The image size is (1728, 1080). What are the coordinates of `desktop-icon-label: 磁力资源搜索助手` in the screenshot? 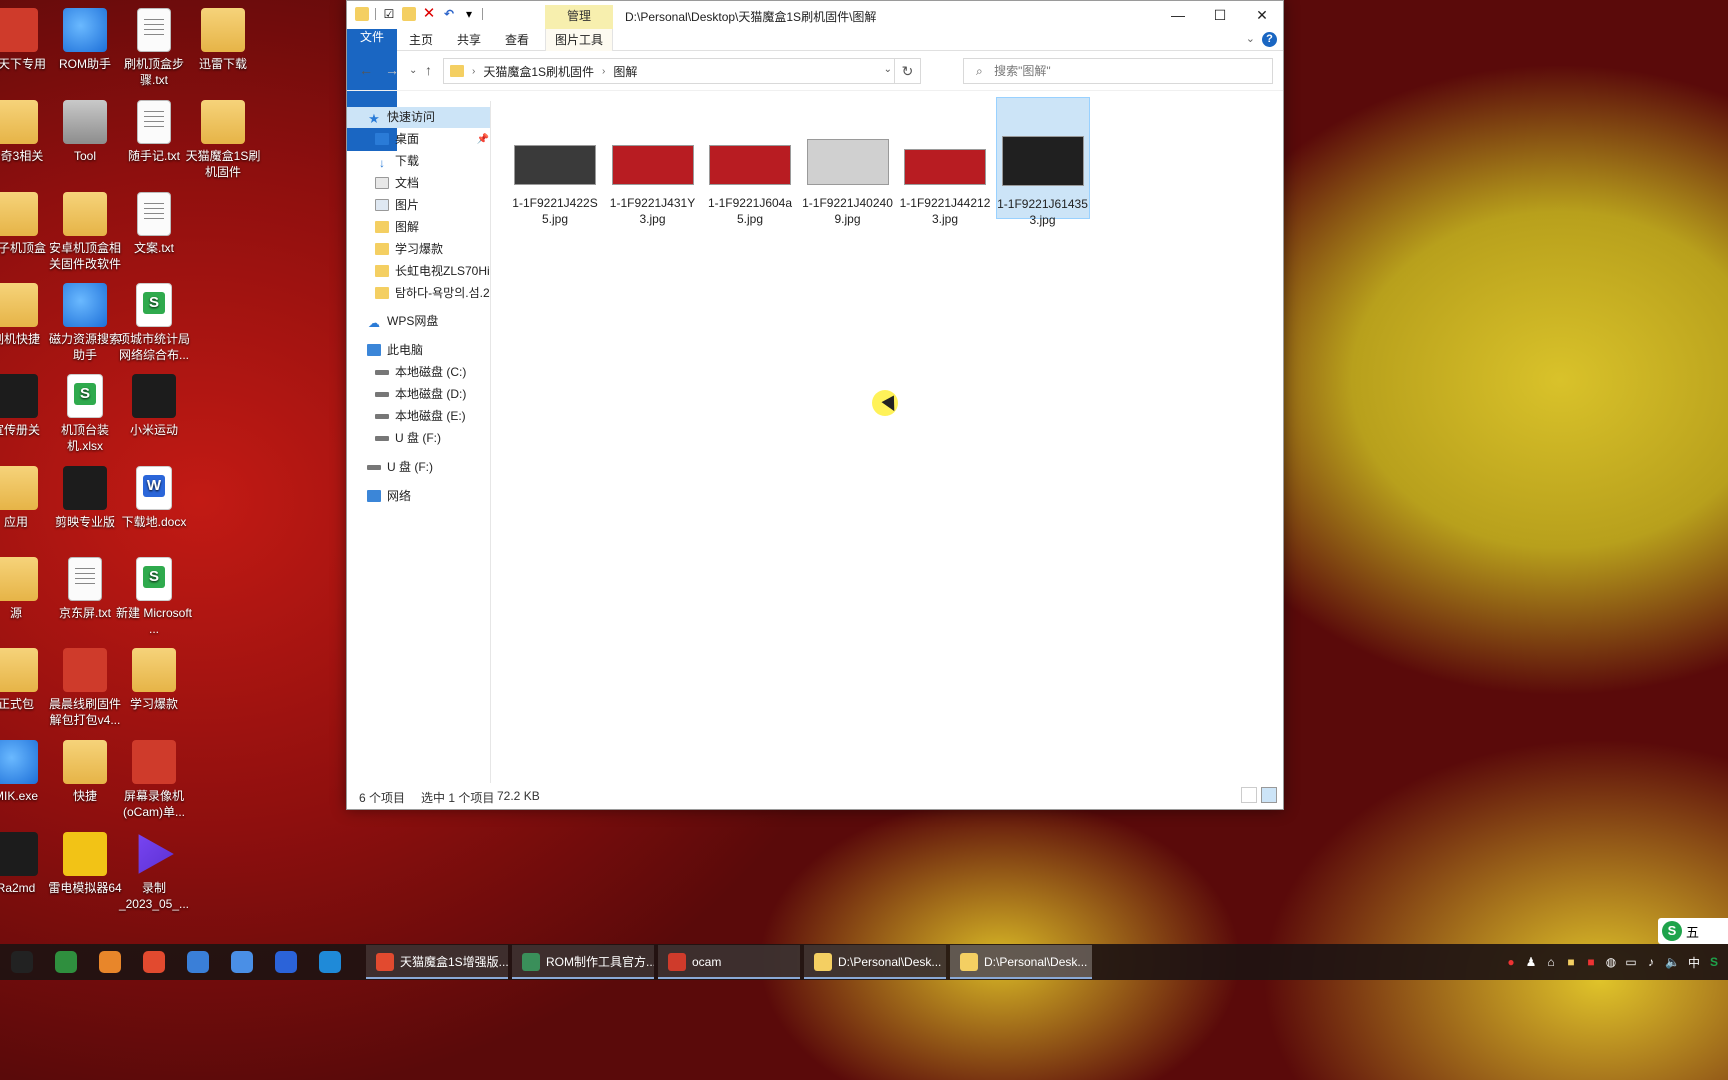 It's located at (84, 347).